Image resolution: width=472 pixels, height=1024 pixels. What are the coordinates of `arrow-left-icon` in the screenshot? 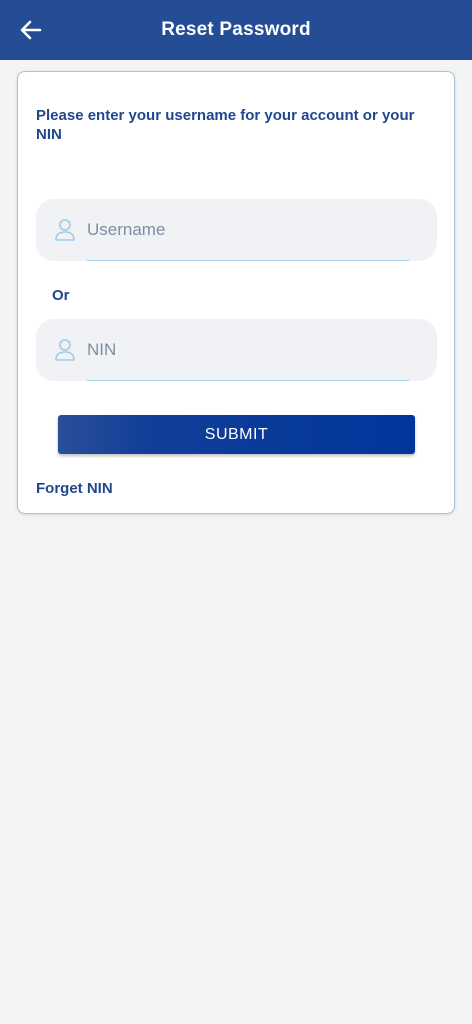 It's located at (31, 30).